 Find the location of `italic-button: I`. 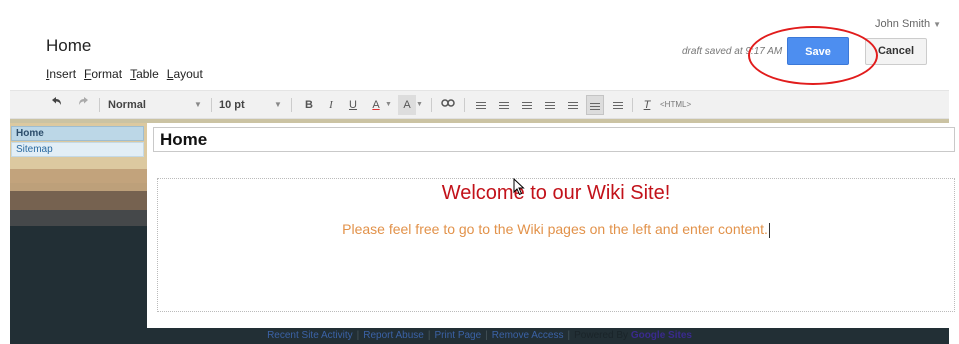

italic-button: I is located at coordinates (331, 105).